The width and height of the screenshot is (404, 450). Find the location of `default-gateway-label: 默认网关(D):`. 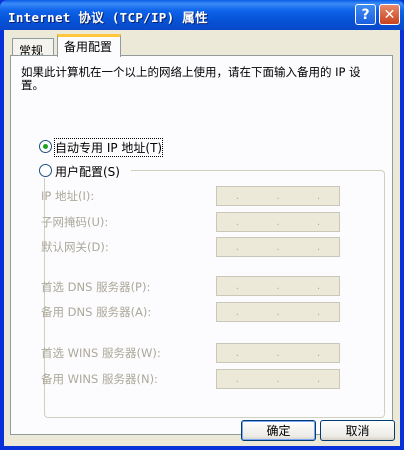

default-gateway-label: 默认网关(D): is located at coordinates (75, 247).